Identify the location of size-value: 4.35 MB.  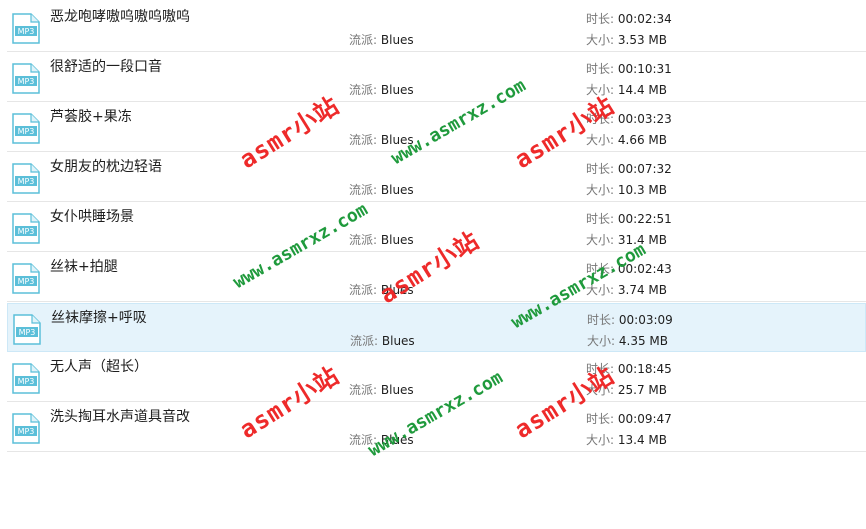
(643, 341).